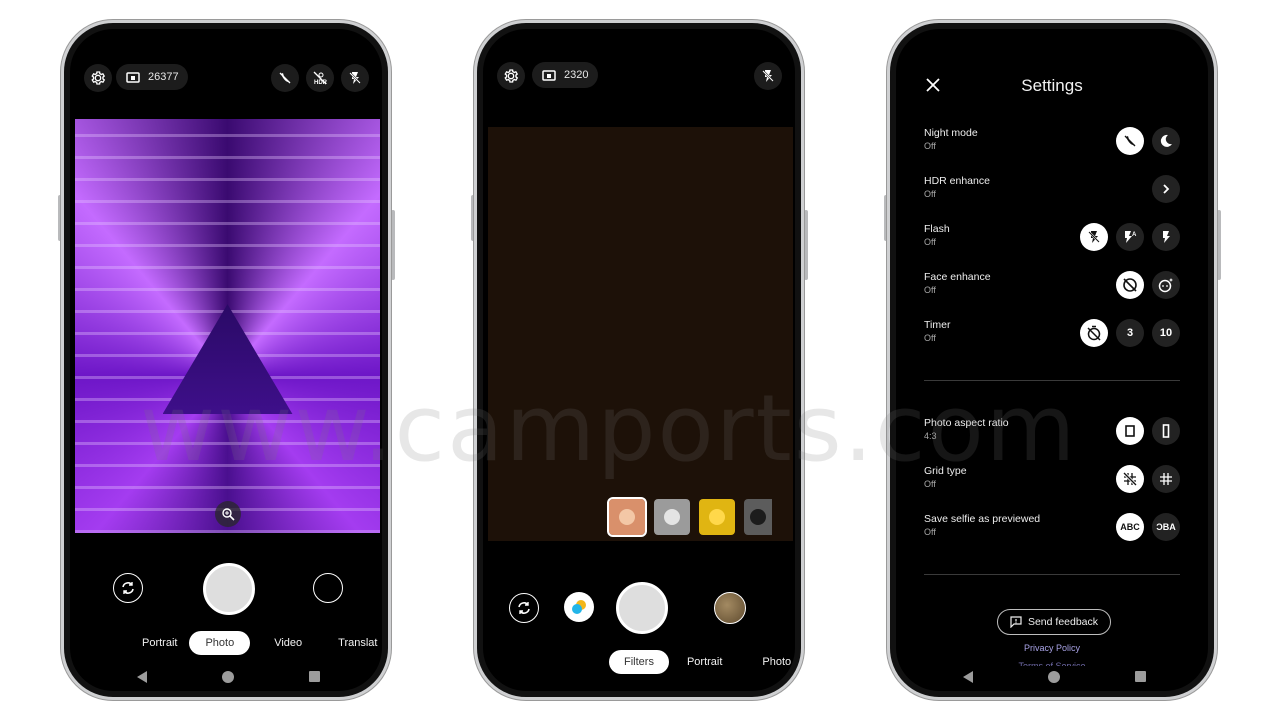 The image size is (1280, 720). Describe the element at coordinates (758, 517) in the screenshot. I see `filter-dark` at that location.